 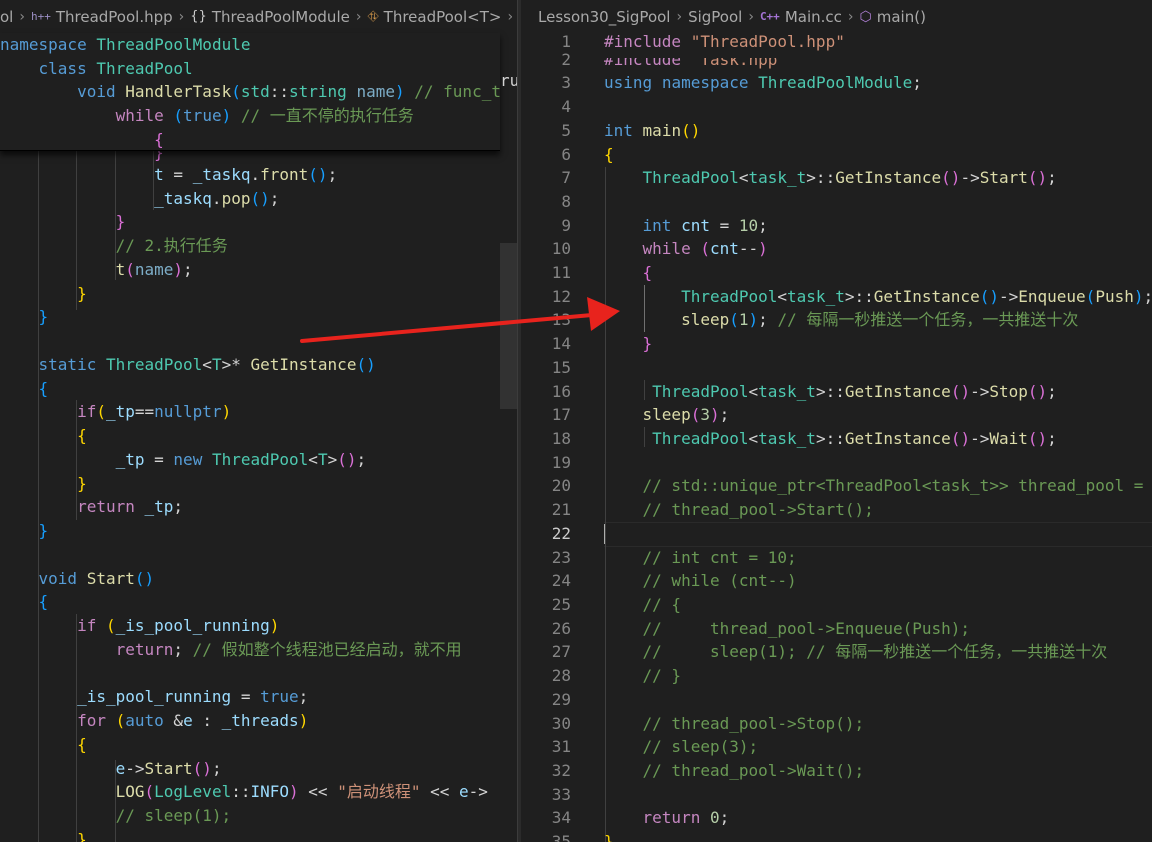 What do you see at coordinates (566, 177) in the screenshot?
I see `line-number: 7` at bounding box center [566, 177].